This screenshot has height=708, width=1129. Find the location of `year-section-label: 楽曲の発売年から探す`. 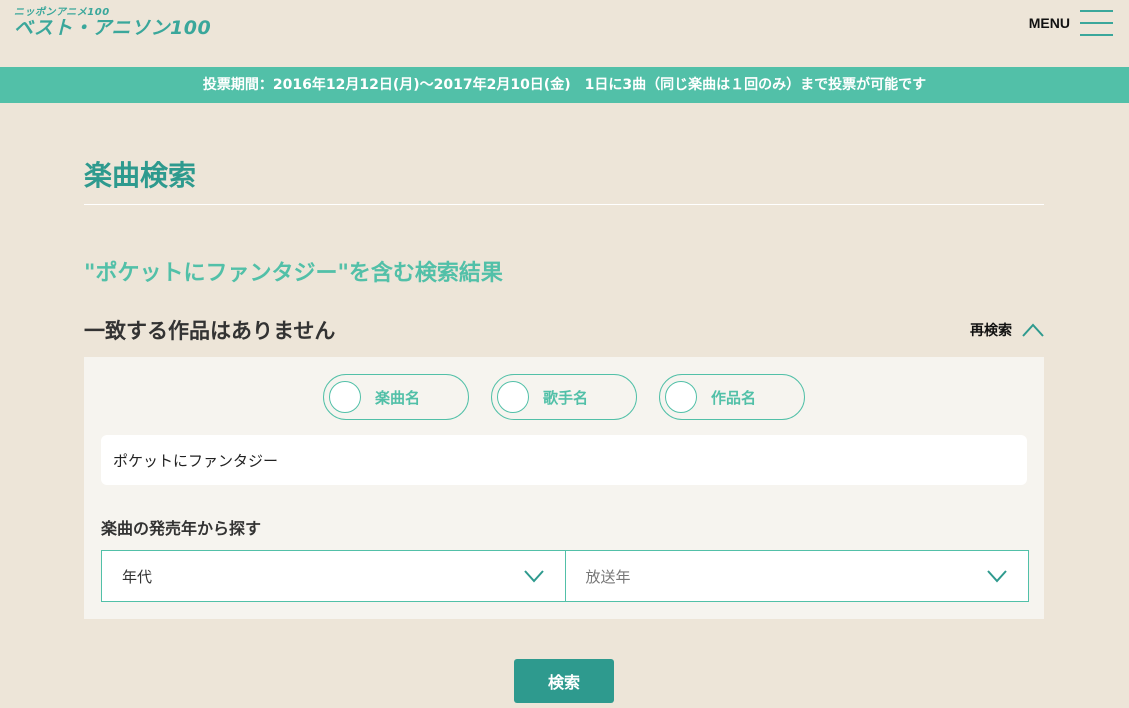

year-section-label: 楽曲の発売年から探す is located at coordinates (181, 528).